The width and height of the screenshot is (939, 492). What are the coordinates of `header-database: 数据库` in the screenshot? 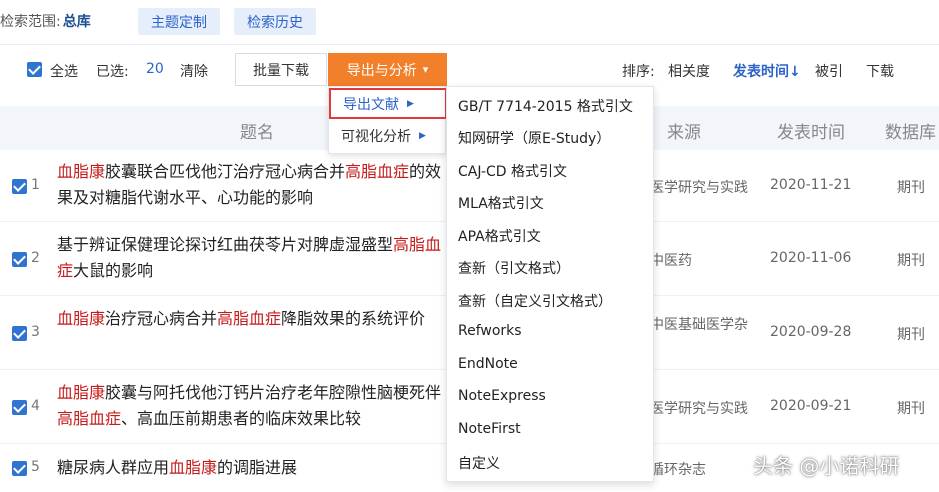 It's located at (910, 133).